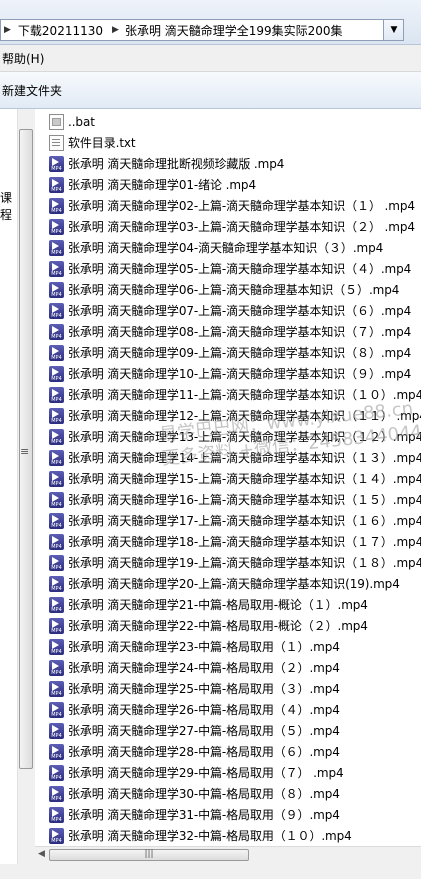 The width and height of the screenshot is (421, 879). I want to click on file-row: MP4 张承明 滴天髓命理学02-上篇-滴天髓命理学基本知识（１） .mp4, so click(235, 205).